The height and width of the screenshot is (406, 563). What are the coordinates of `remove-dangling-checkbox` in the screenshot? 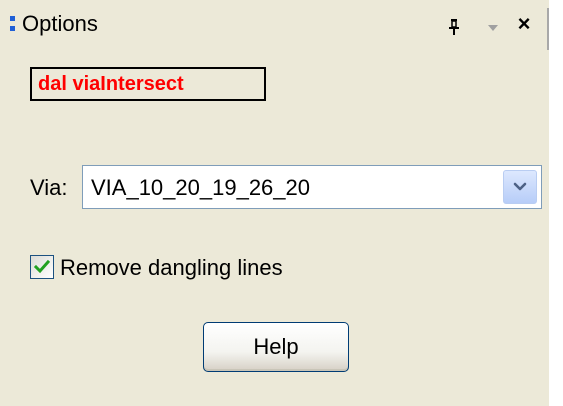 It's located at (42, 267).